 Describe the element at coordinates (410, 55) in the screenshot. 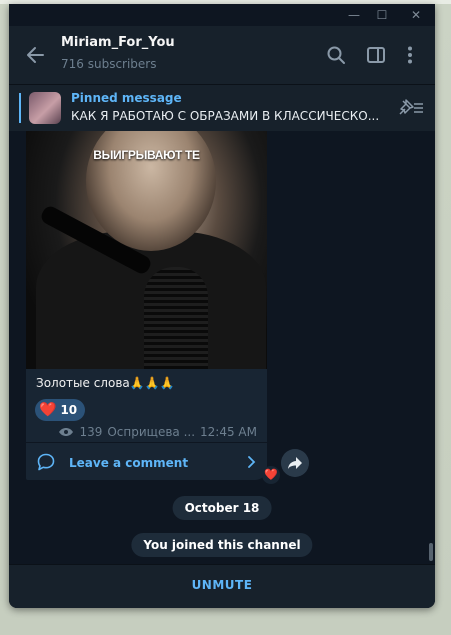

I see `more-vertical-icon` at that location.